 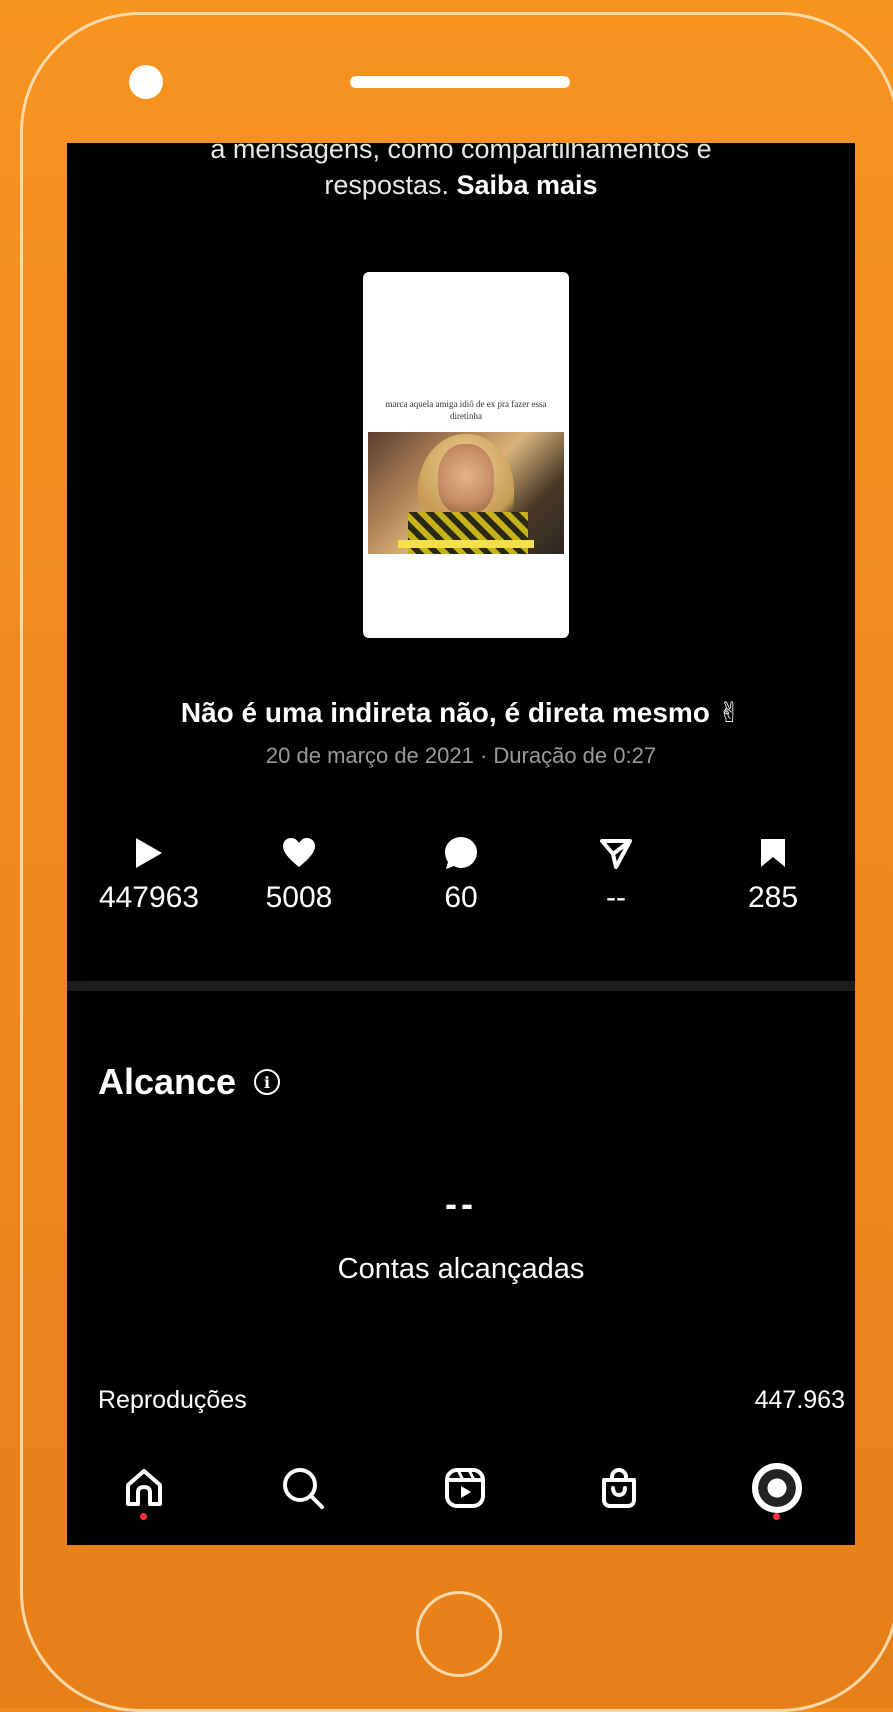 What do you see at coordinates (149, 874) in the screenshot?
I see `stat-plays: 447963` at bounding box center [149, 874].